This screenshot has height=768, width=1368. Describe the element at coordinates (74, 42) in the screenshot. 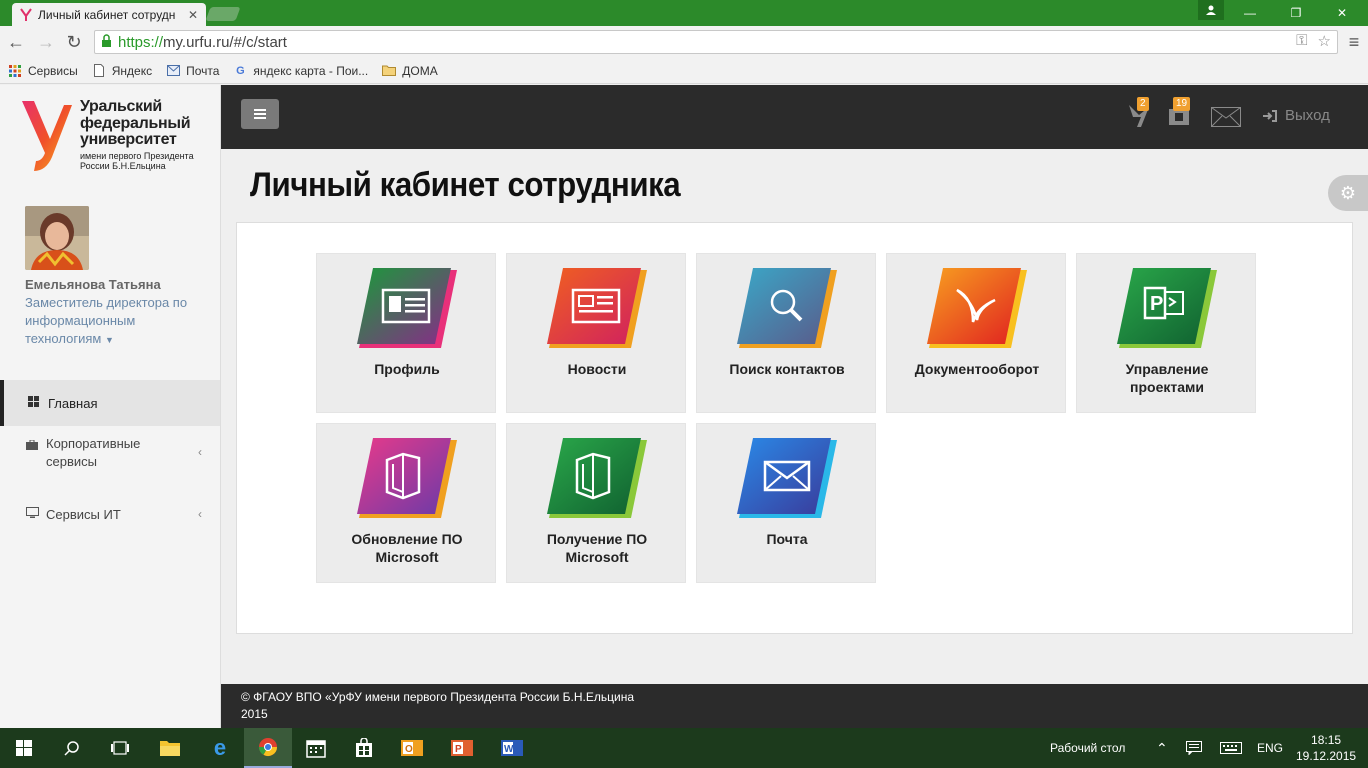

I see `reload-icon: ↻` at that location.